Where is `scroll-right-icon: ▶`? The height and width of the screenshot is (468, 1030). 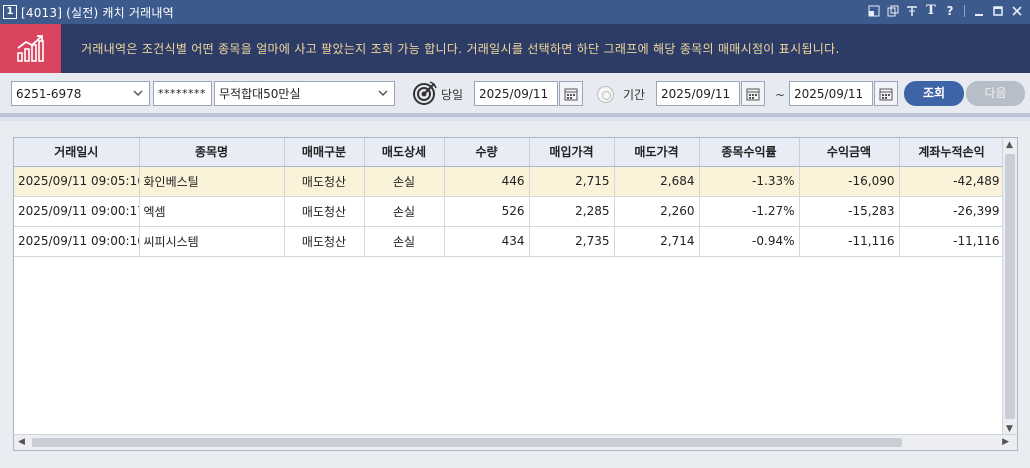 scroll-right-icon: ▶ is located at coordinates (1005, 442).